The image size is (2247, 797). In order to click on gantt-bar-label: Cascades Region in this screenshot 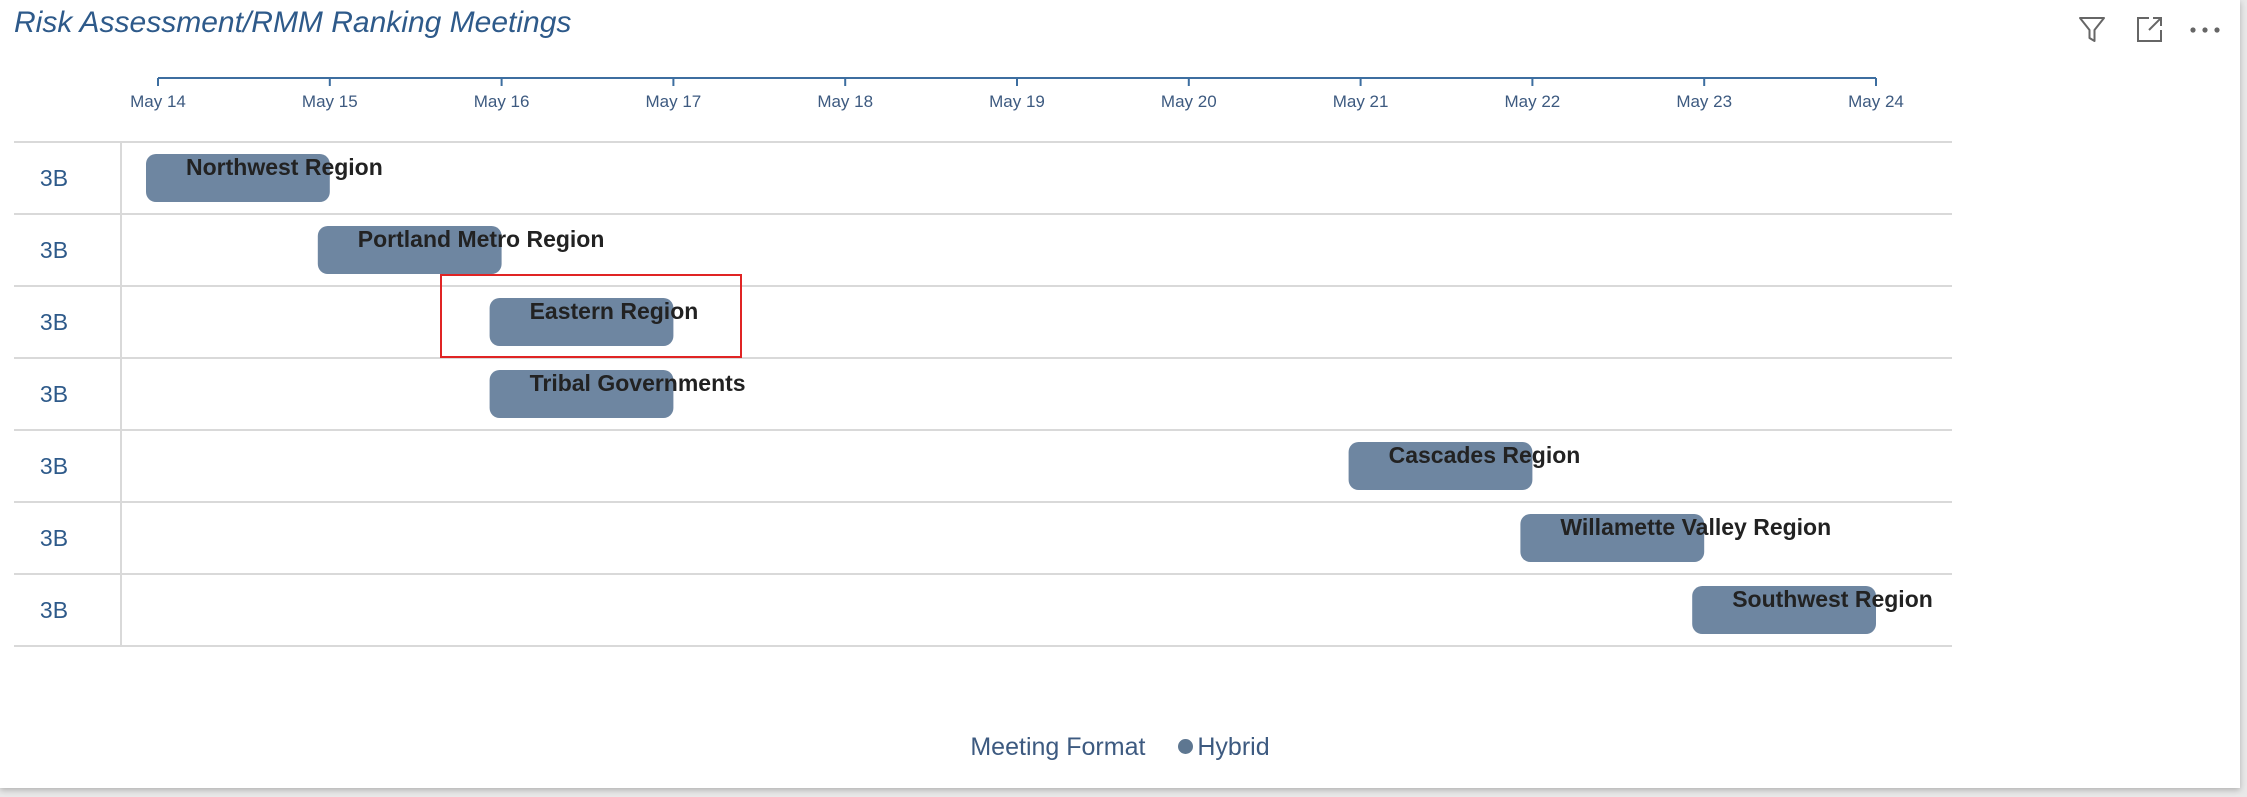, I will do `click(1485, 455)`.